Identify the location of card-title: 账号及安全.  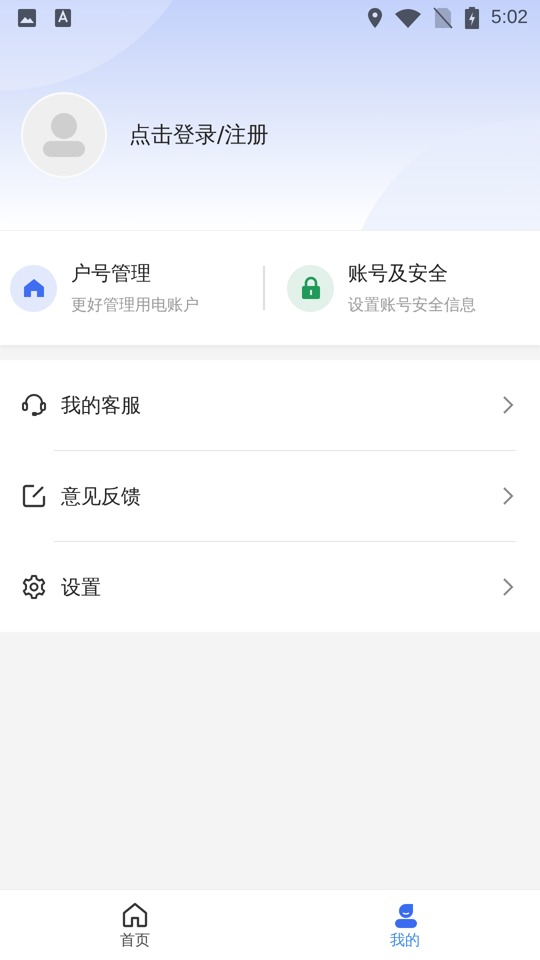
(398, 273).